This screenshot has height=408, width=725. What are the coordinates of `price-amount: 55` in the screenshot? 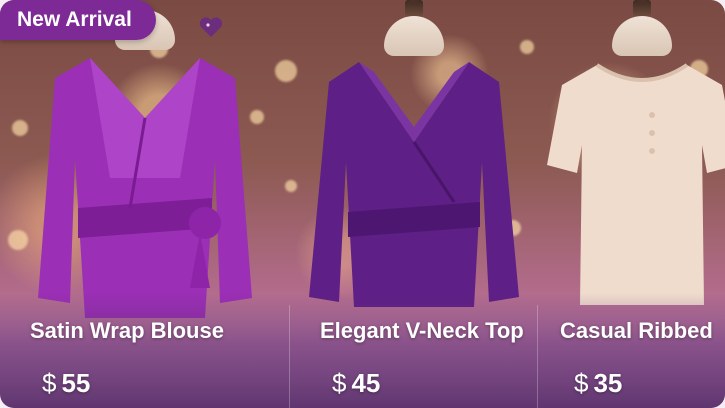 It's located at (76, 383).